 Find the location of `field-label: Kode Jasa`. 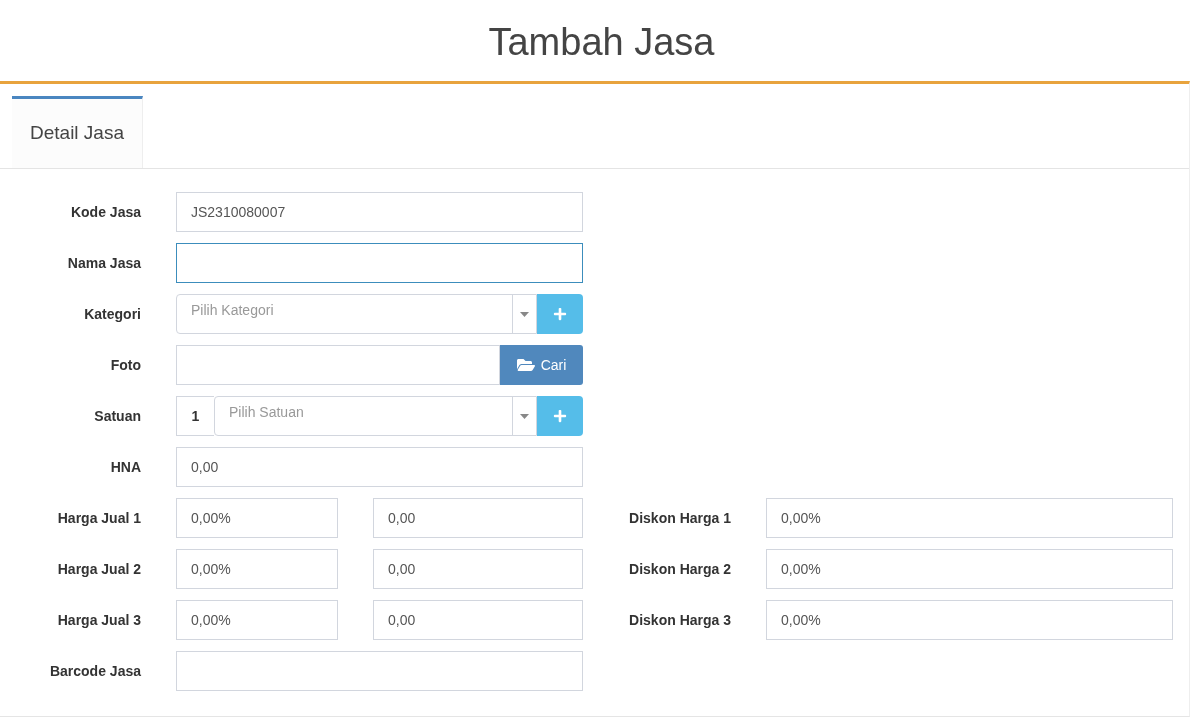

field-label: Kode Jasa is located at coordinates (105, 212).